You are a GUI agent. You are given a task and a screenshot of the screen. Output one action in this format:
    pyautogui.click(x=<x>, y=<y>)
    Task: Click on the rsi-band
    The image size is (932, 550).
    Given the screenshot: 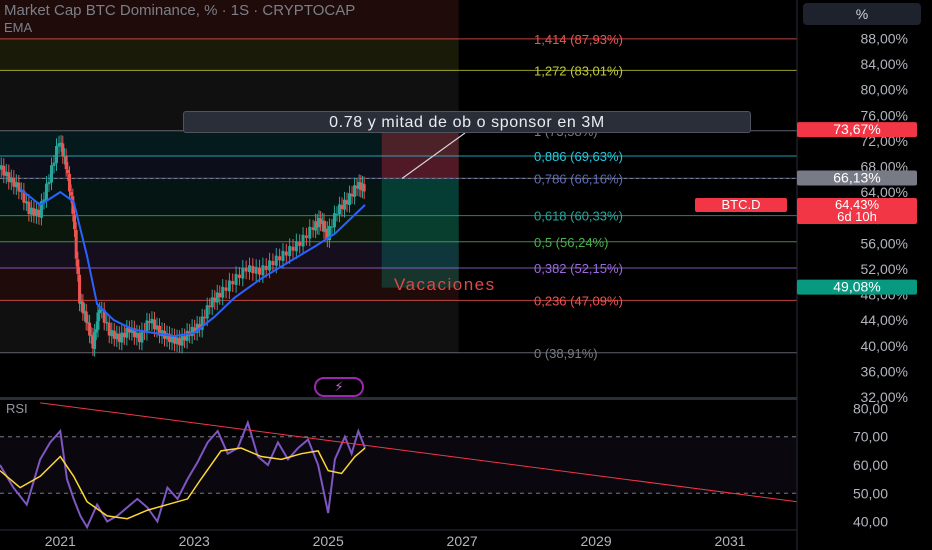 What is the action you would take?
    pyautogui.click(x=398, y=465)
    